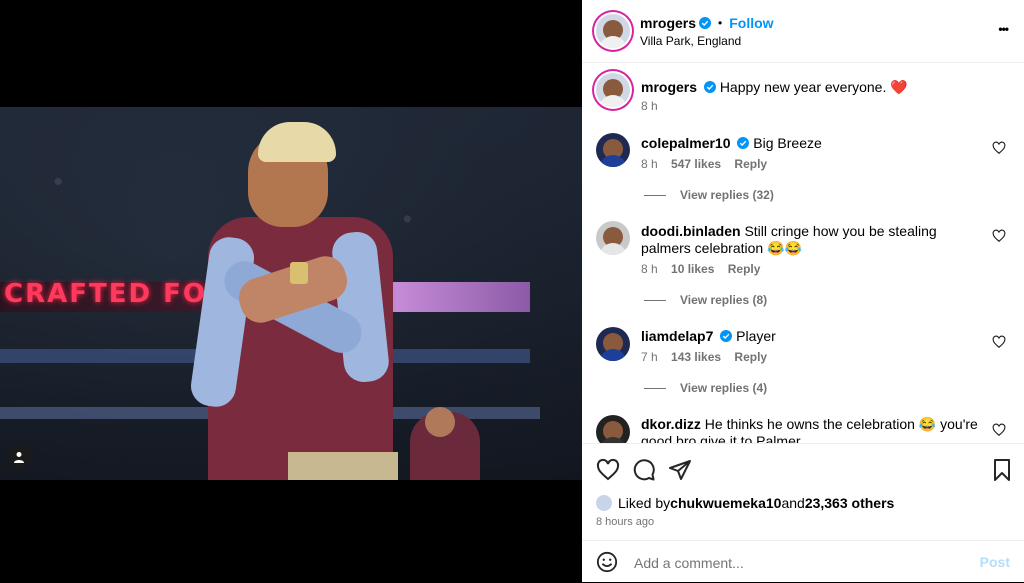  Describe the element at coordinates (756, 336) in the screenshot. I see `comment-text: Player` at that location.